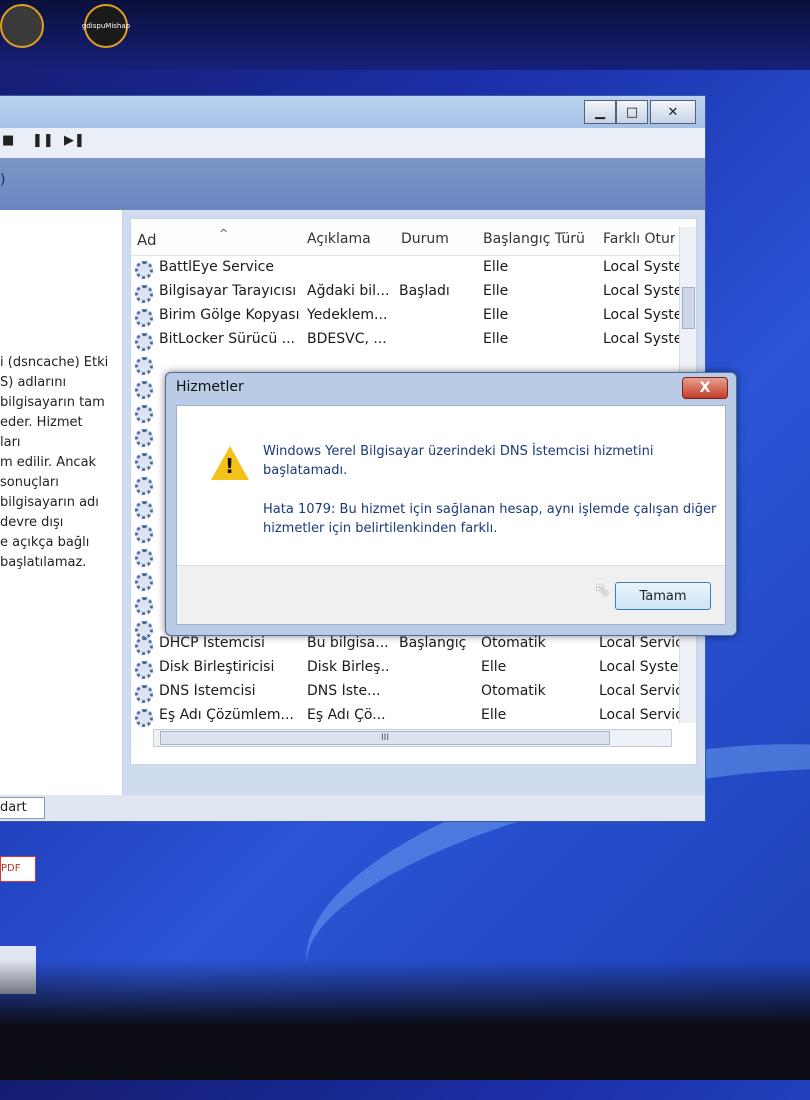 This screenshot has height=1100, width=810. I want to click on description-line: ları, so click(10, 442).